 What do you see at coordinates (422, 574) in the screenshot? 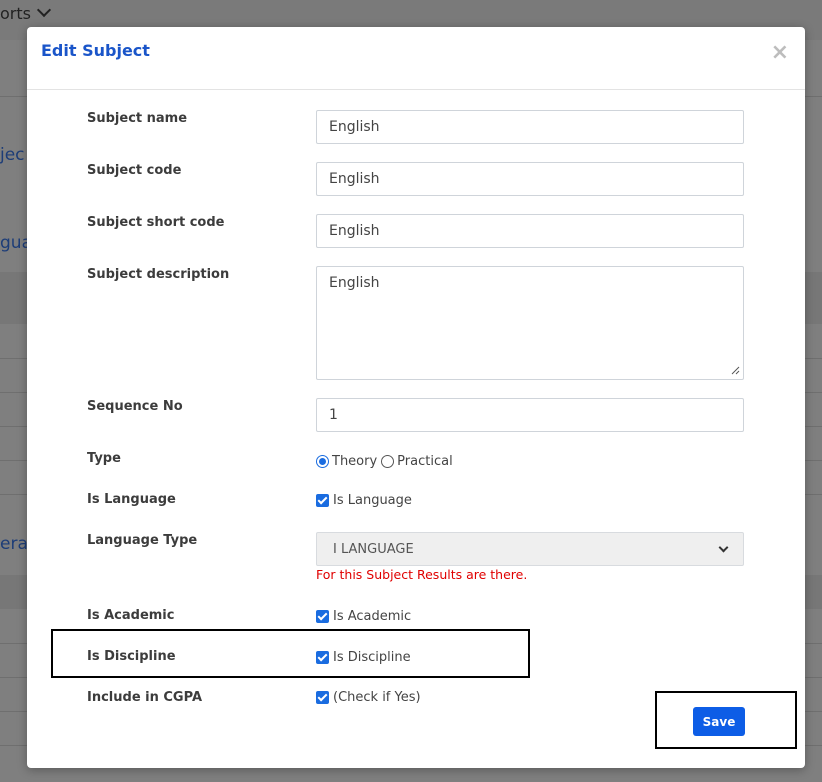
I see `language-type-error: For this Subject Results are there.` at bounding box center [422, 574].